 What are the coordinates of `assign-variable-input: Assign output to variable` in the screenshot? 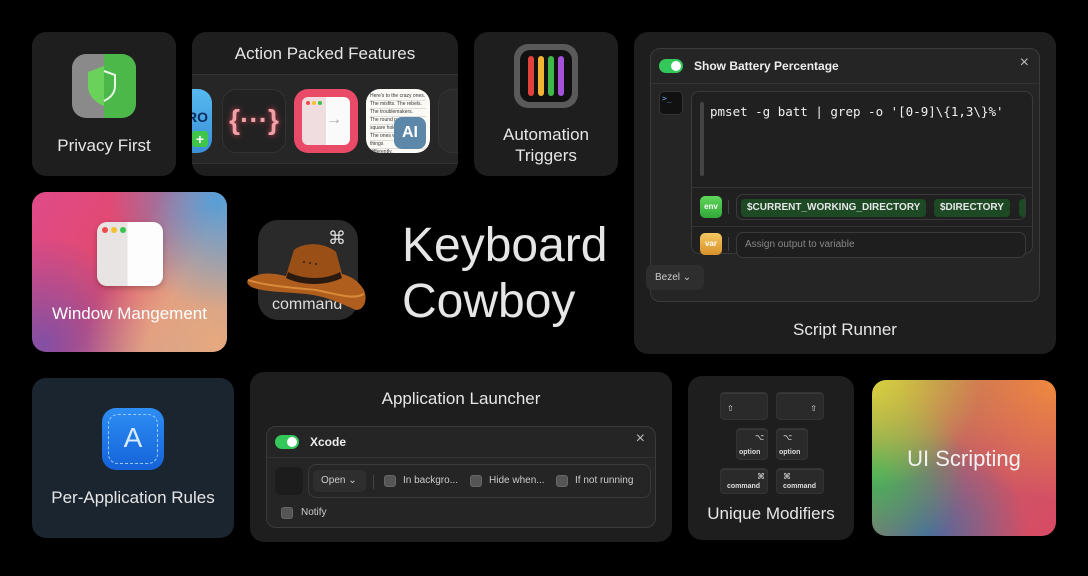 It's located at (881, 245).